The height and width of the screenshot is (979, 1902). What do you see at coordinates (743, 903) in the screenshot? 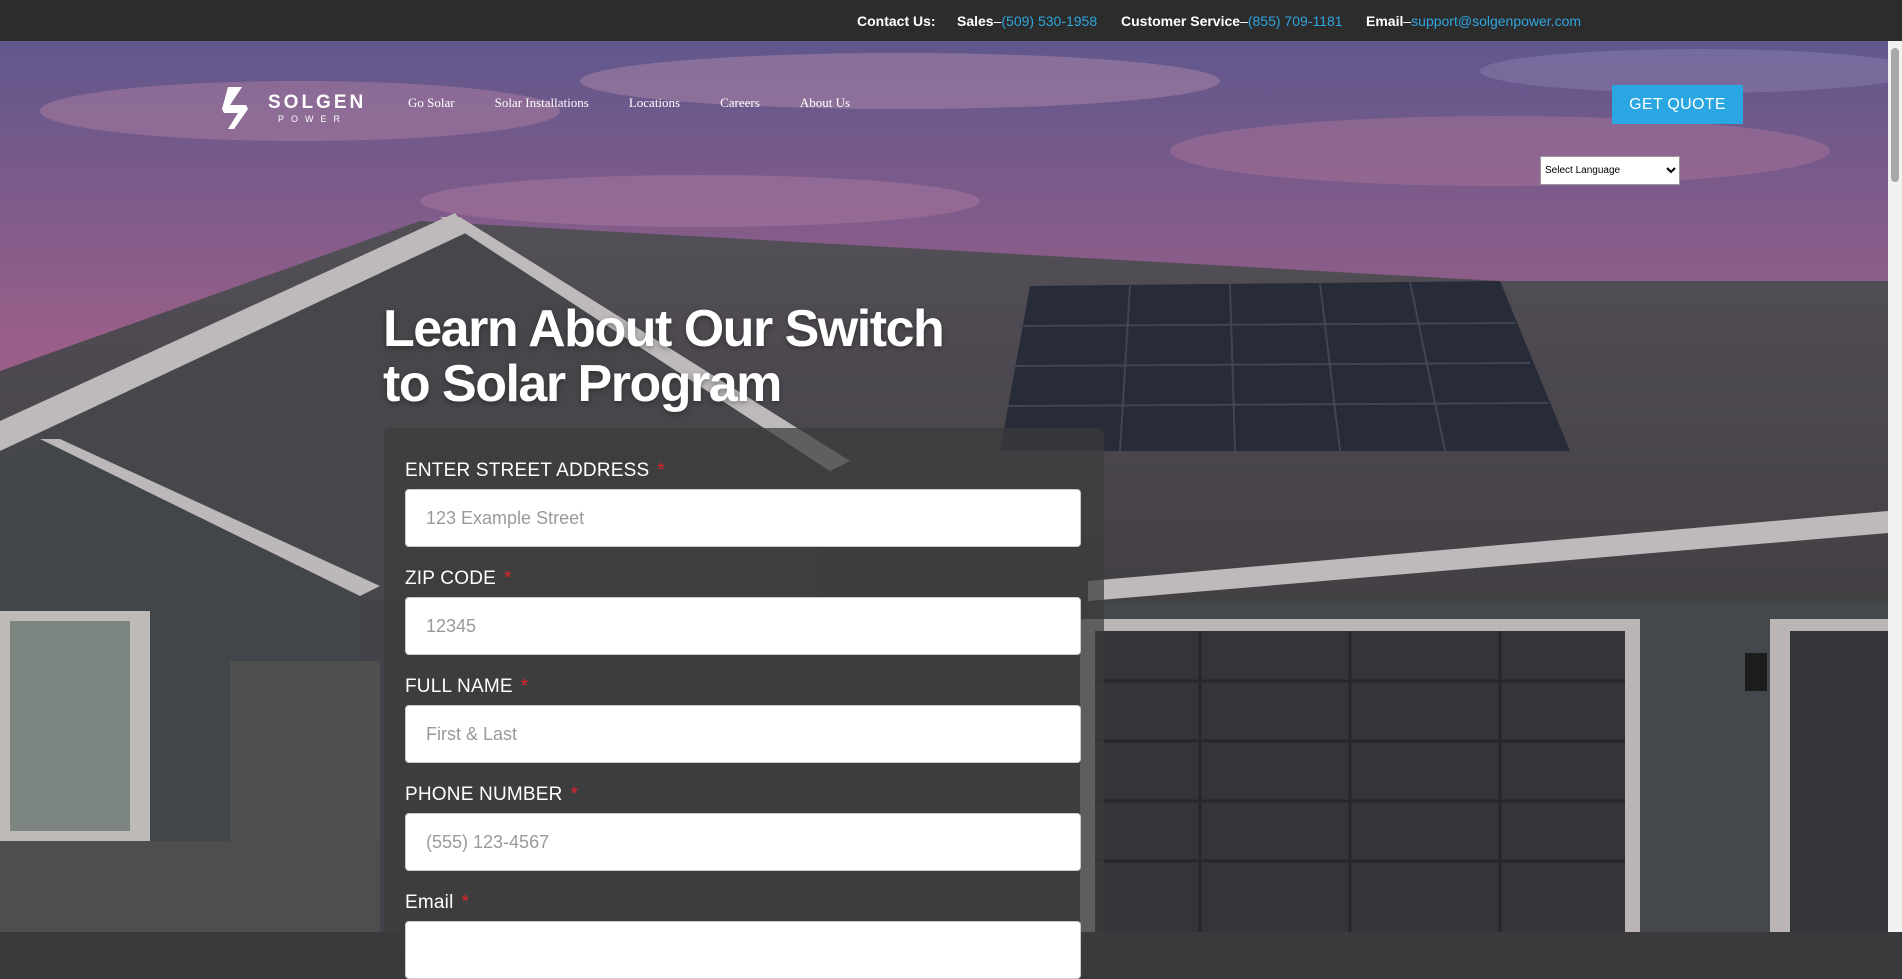
I see `email-field-label: Email *` at bounding box center [743, 903].